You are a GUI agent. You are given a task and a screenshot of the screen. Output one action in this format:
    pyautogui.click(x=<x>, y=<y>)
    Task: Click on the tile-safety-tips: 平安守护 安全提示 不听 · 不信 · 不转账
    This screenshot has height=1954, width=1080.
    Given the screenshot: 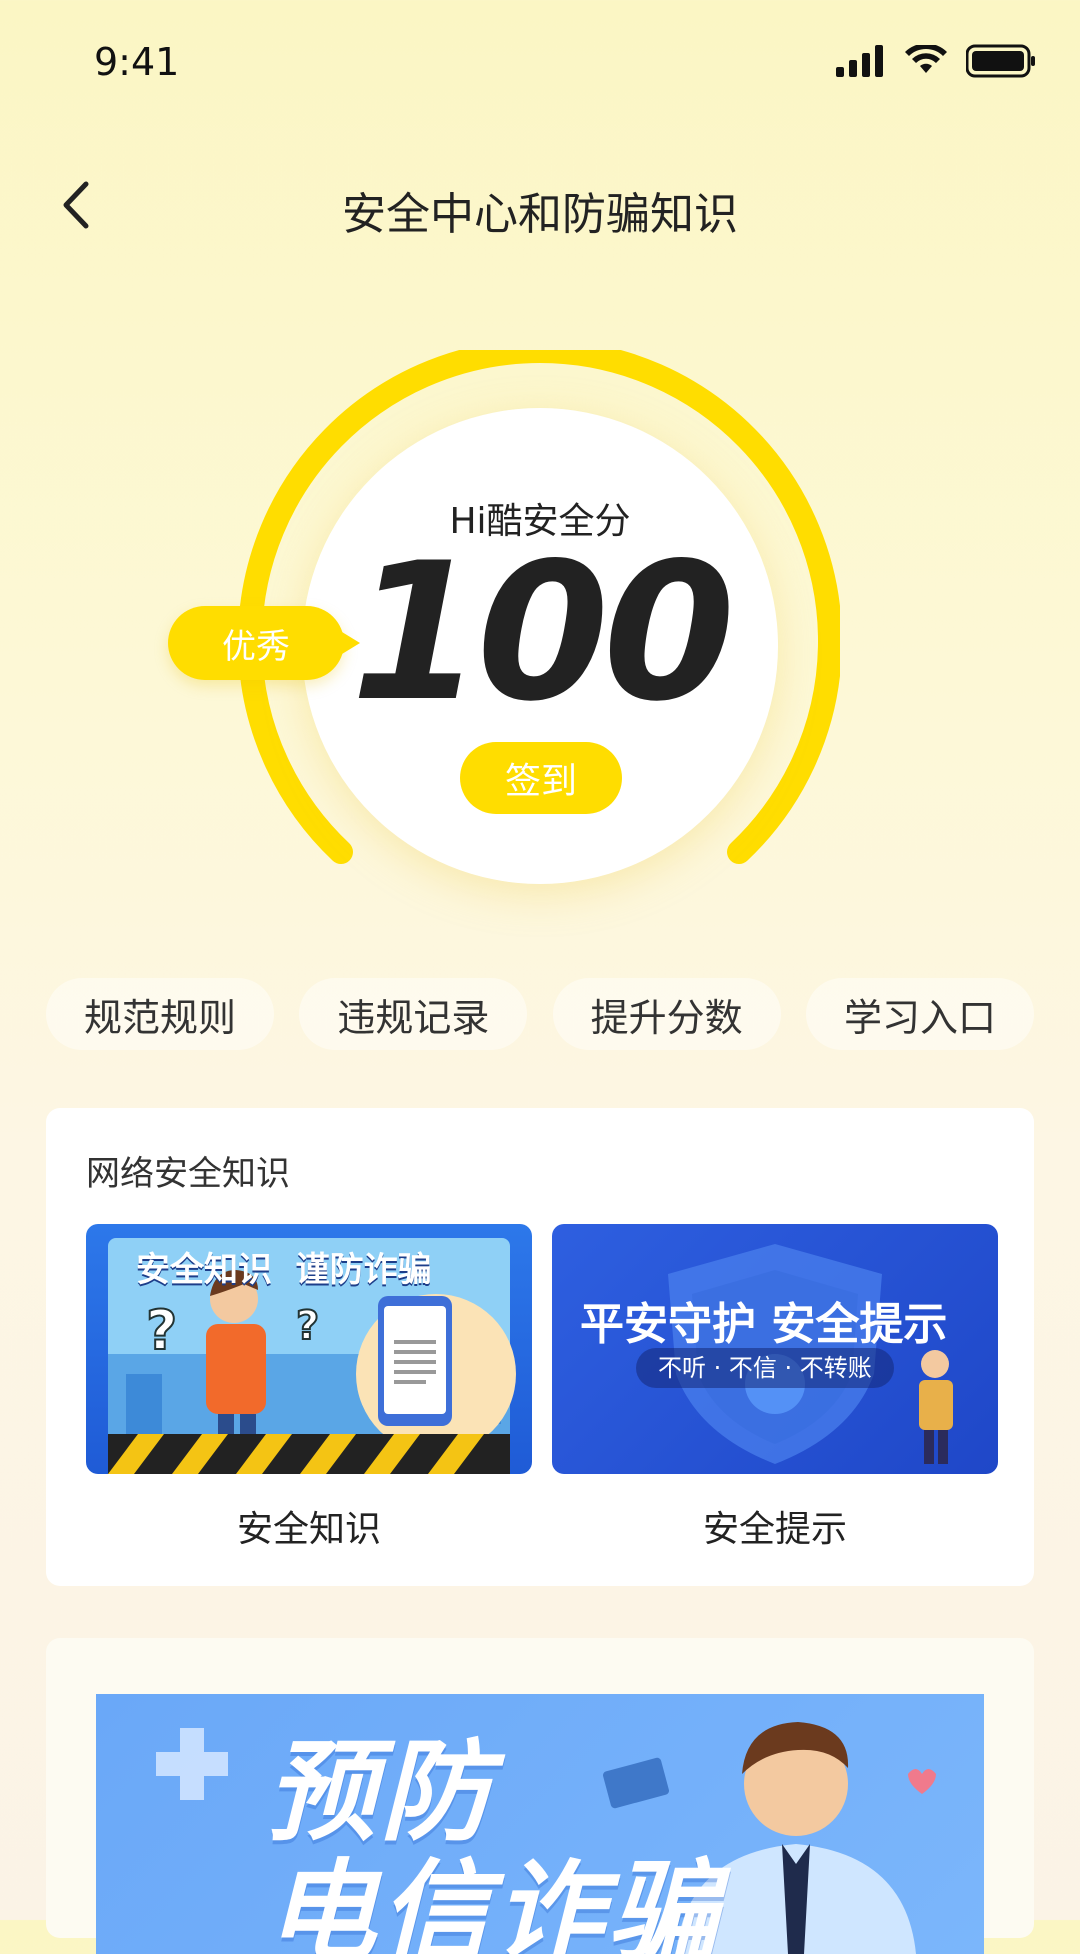 What is the action you would take?
    pyautogui.click(x=775, y=1349)
    